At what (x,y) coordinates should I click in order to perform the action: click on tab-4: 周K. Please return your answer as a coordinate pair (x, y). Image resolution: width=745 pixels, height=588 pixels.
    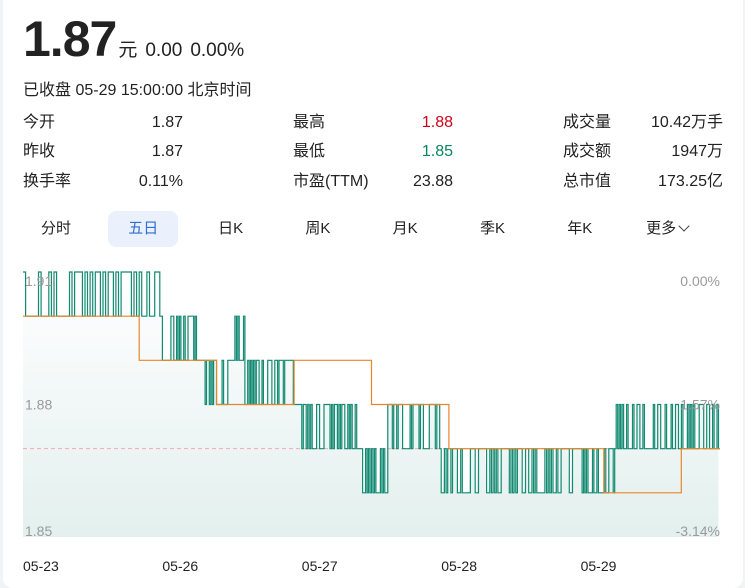
    Looking at the image, I should click on (318, 229).